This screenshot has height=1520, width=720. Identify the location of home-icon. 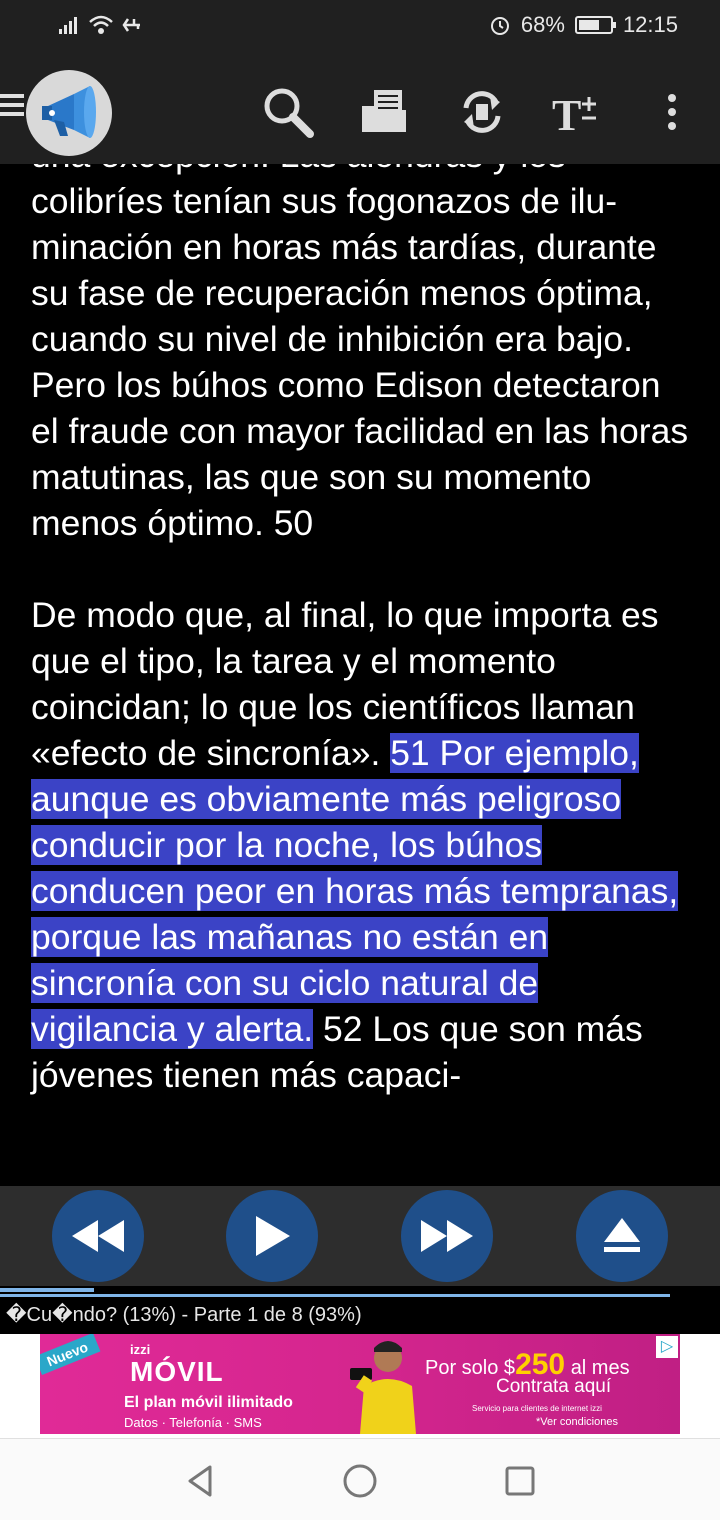
(360, 1481).